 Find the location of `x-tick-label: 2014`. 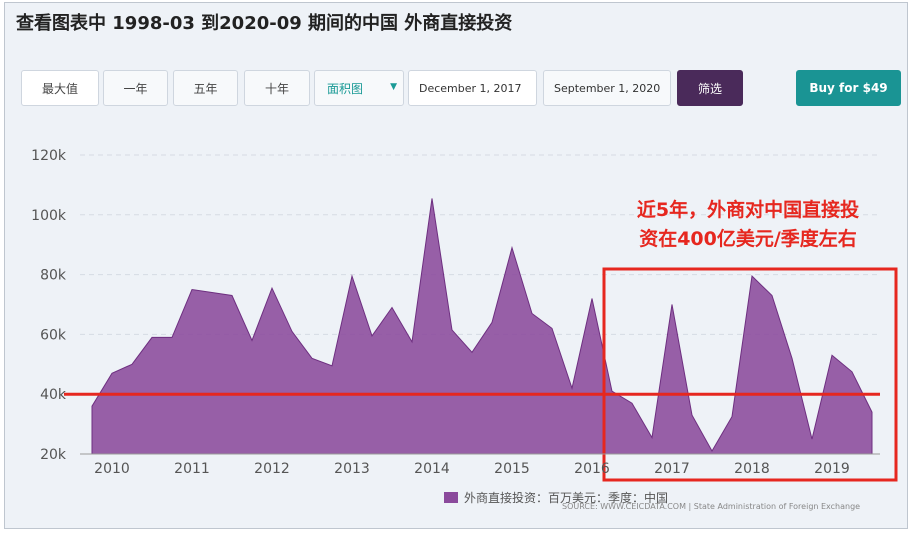

x-tick-label: 2014 is located at coordinates (432, 469).